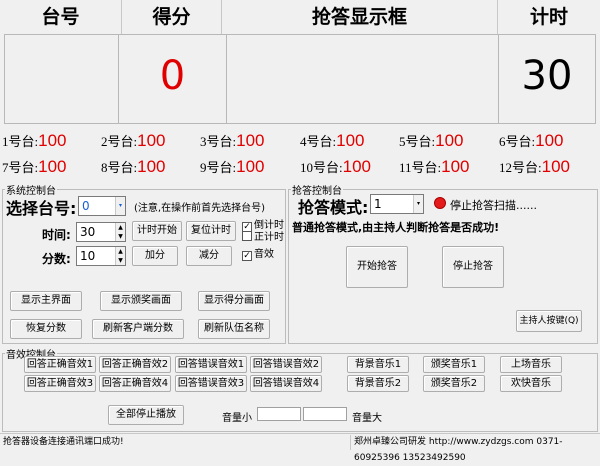 The image size is (600, 466). What do you see at coordinates (396, 227) in the screenshot?
I see `buzz-mode-description: 普通抢答模式,由主持人判断抢答是否成功!` at bounding box center [396, 227].